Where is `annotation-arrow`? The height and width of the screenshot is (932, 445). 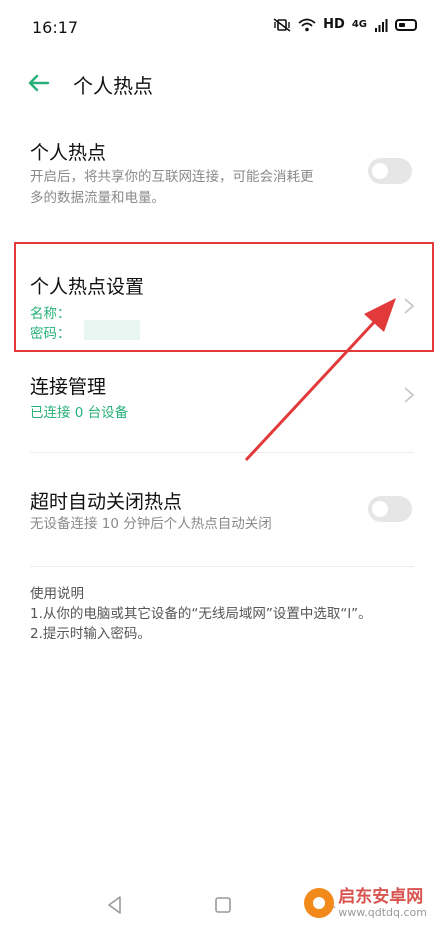
annotation-arrow is located at coordinates (320, 380).